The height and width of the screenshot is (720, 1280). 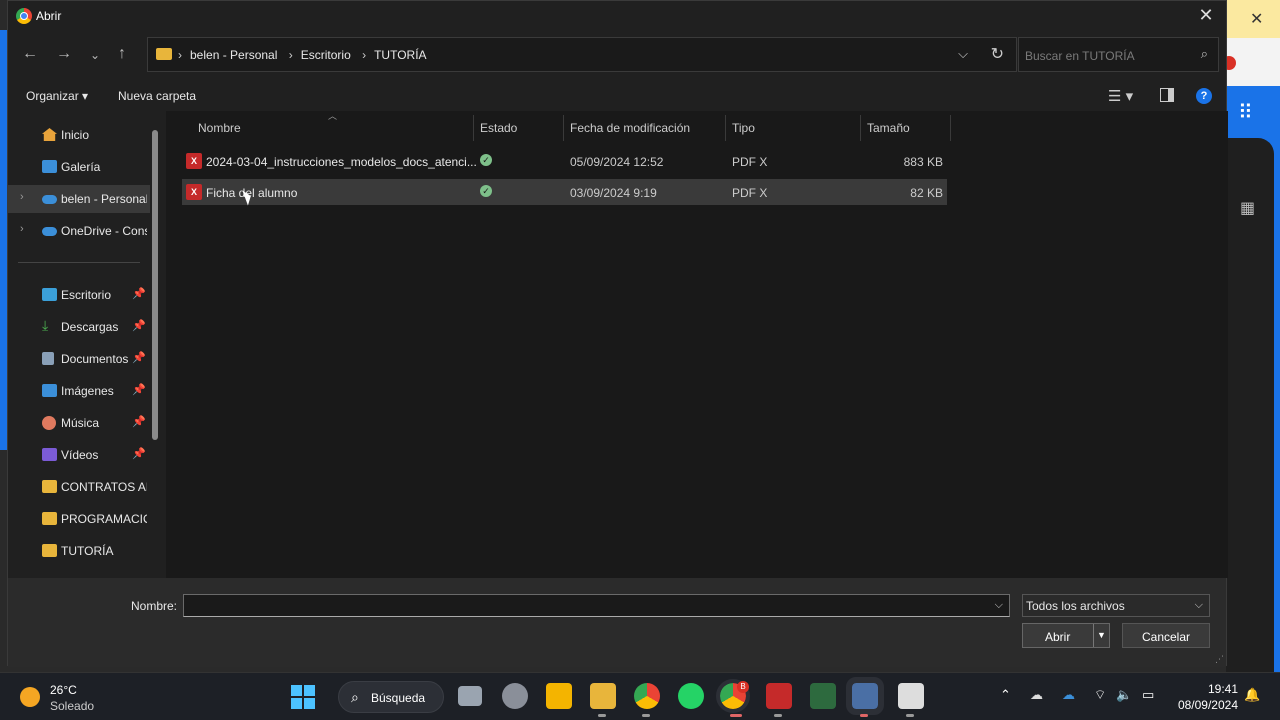 I want to click on file-type-select: Todos los archivos ⌵, so click(x=1116, y=605).